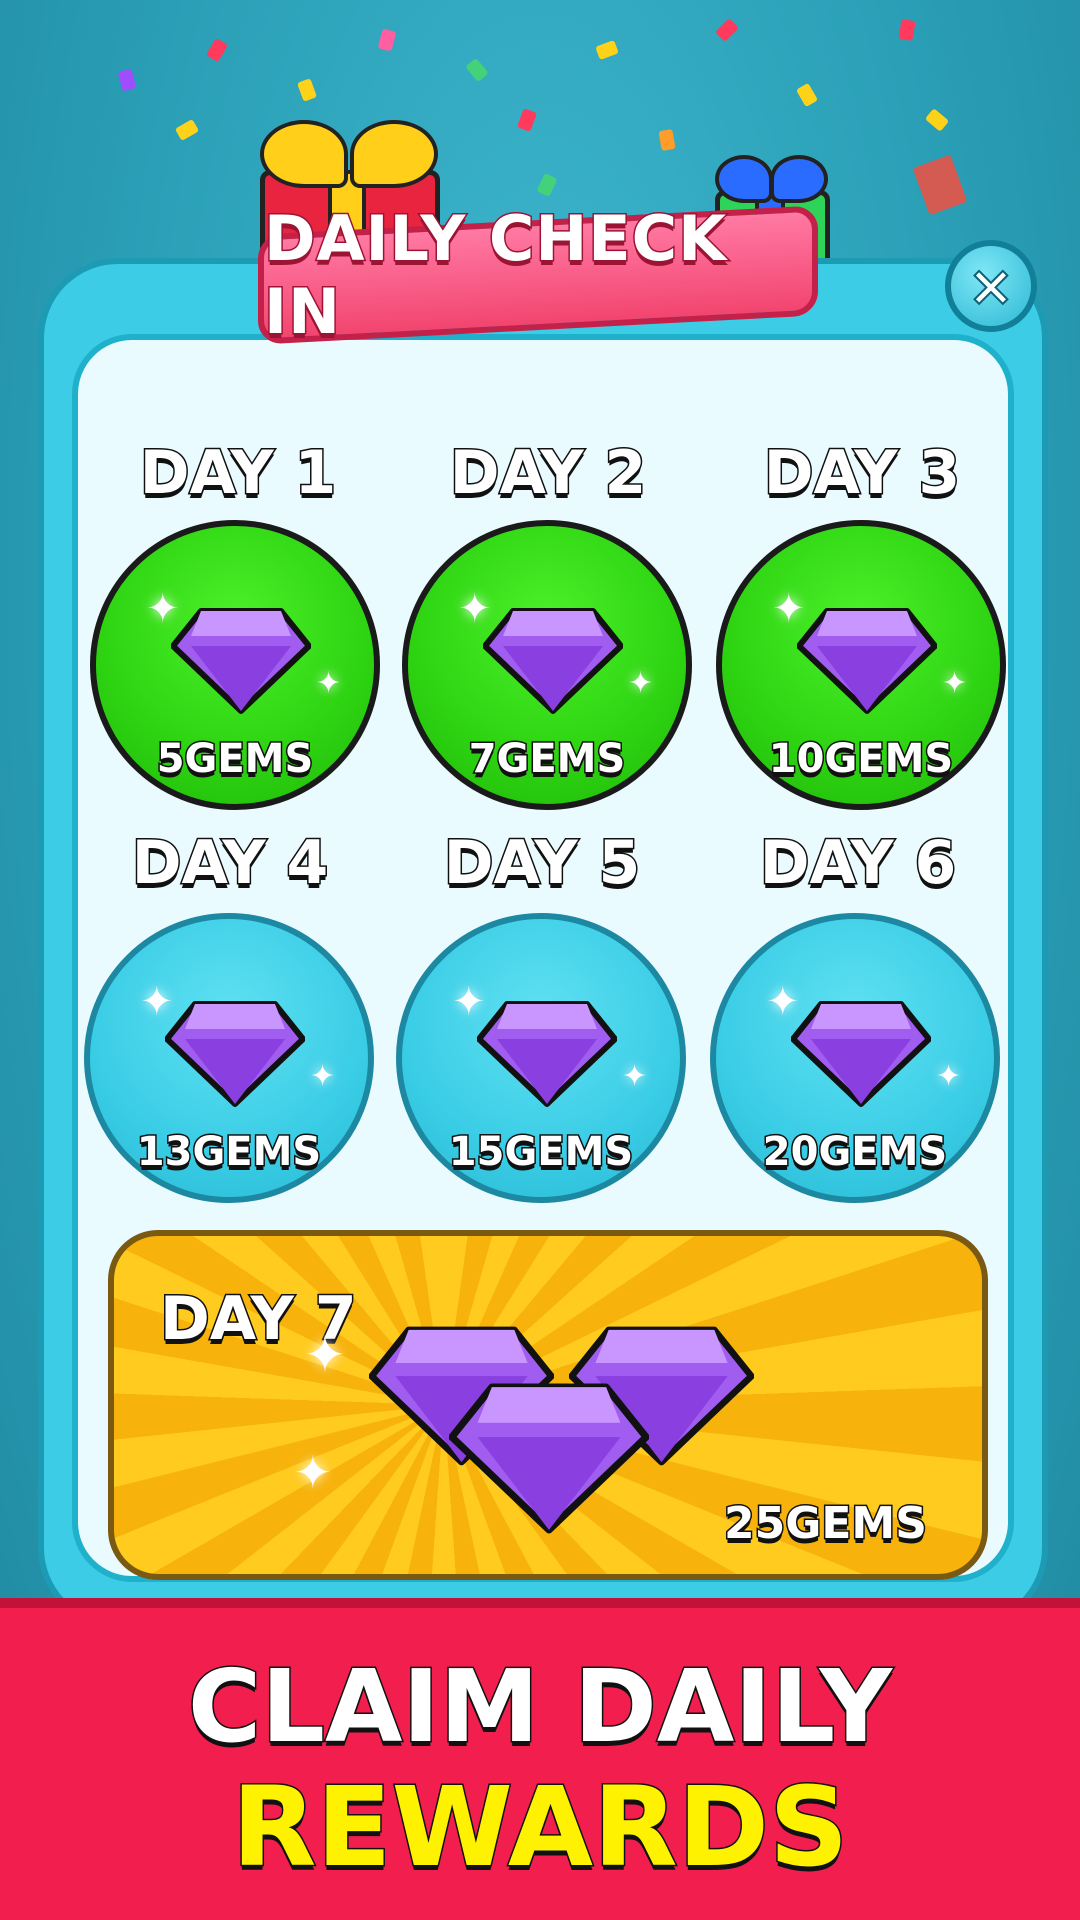  I want to click on close-button: ×, so click(991, 286).